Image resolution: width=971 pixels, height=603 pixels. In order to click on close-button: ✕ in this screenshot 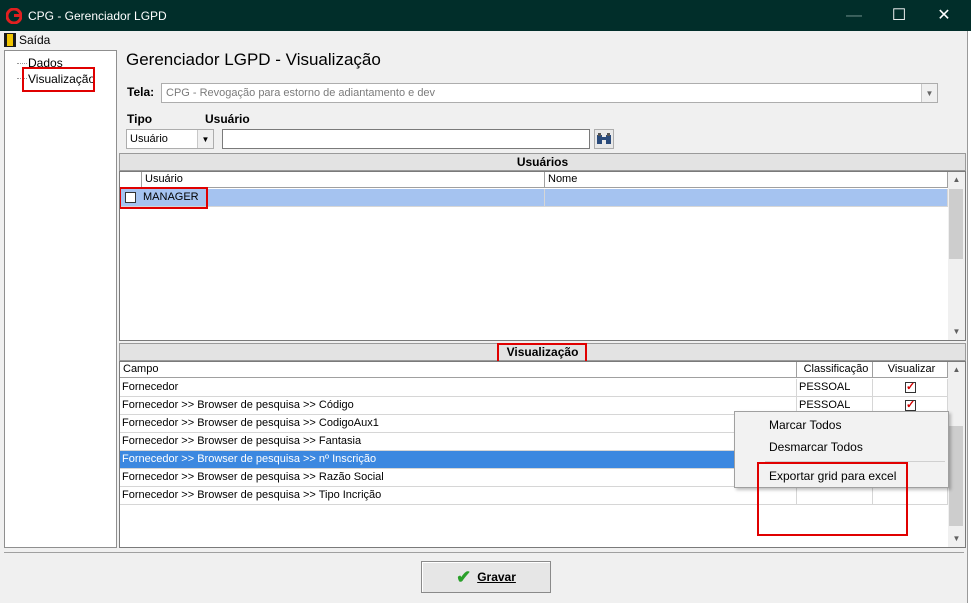, I will do `click(944, 15)`.